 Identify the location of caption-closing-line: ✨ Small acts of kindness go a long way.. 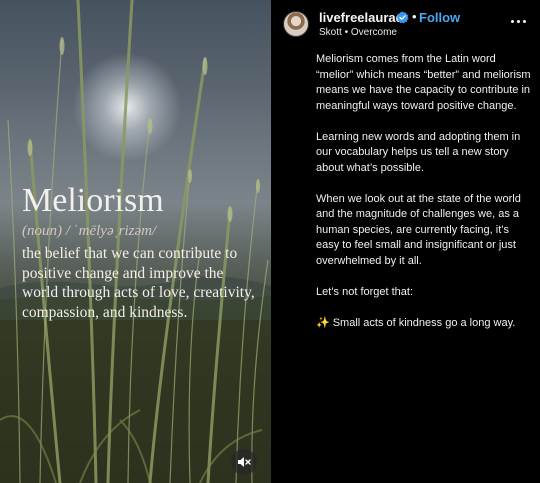
(424, 324).